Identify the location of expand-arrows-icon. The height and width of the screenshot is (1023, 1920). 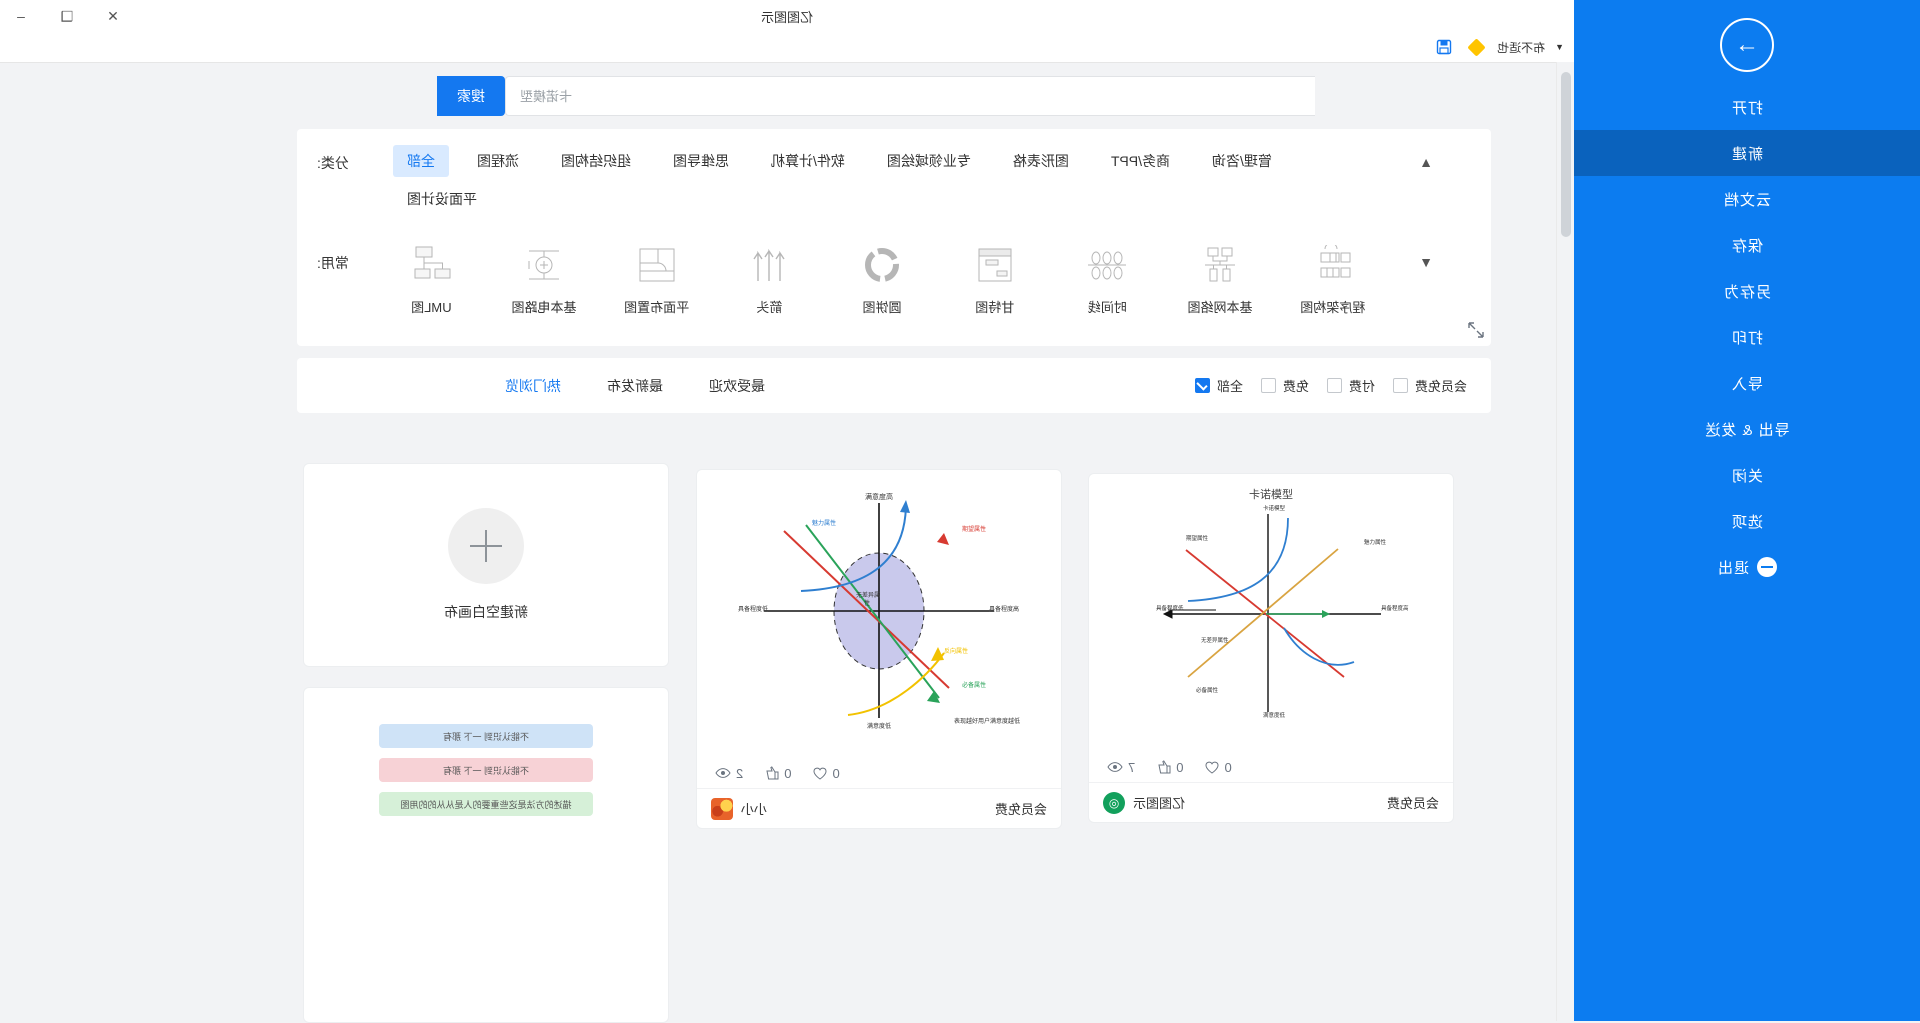
(1476, 330).